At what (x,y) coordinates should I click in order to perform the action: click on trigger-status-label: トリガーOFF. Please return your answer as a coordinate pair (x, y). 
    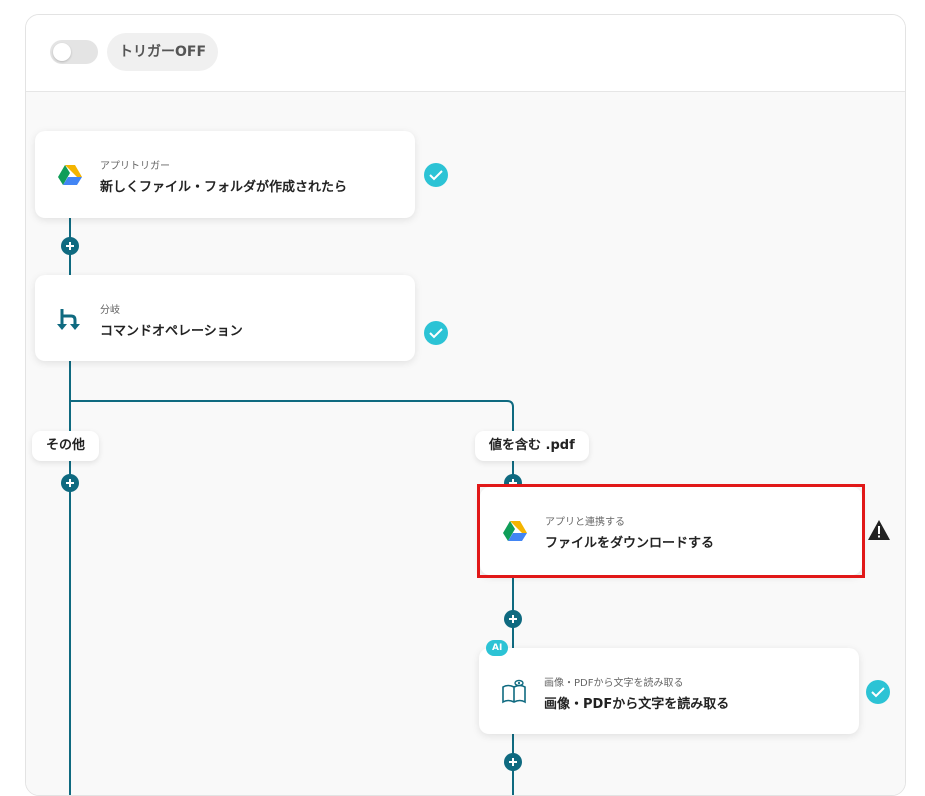
    Looking at the image, I should click on (163, 52).